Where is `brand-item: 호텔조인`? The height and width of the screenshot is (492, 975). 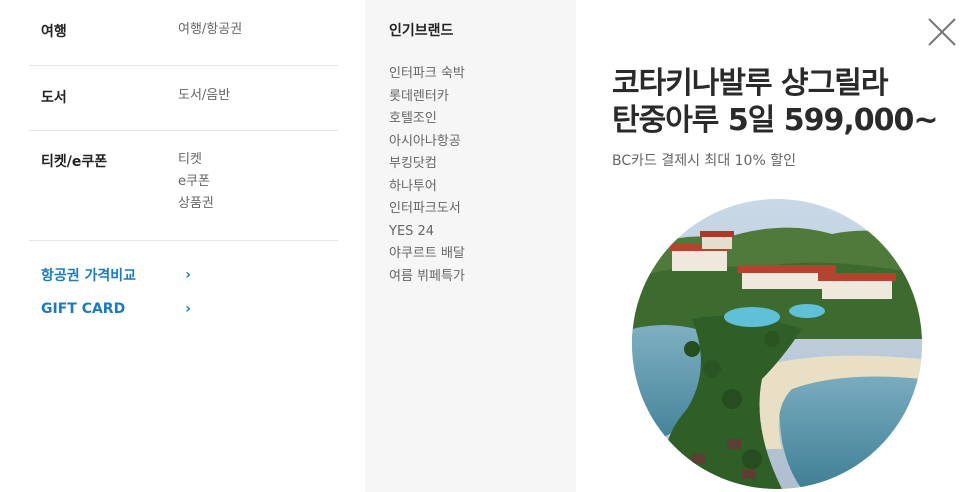 brand-item: 호텔조인 is located at coordinates (427, 119).